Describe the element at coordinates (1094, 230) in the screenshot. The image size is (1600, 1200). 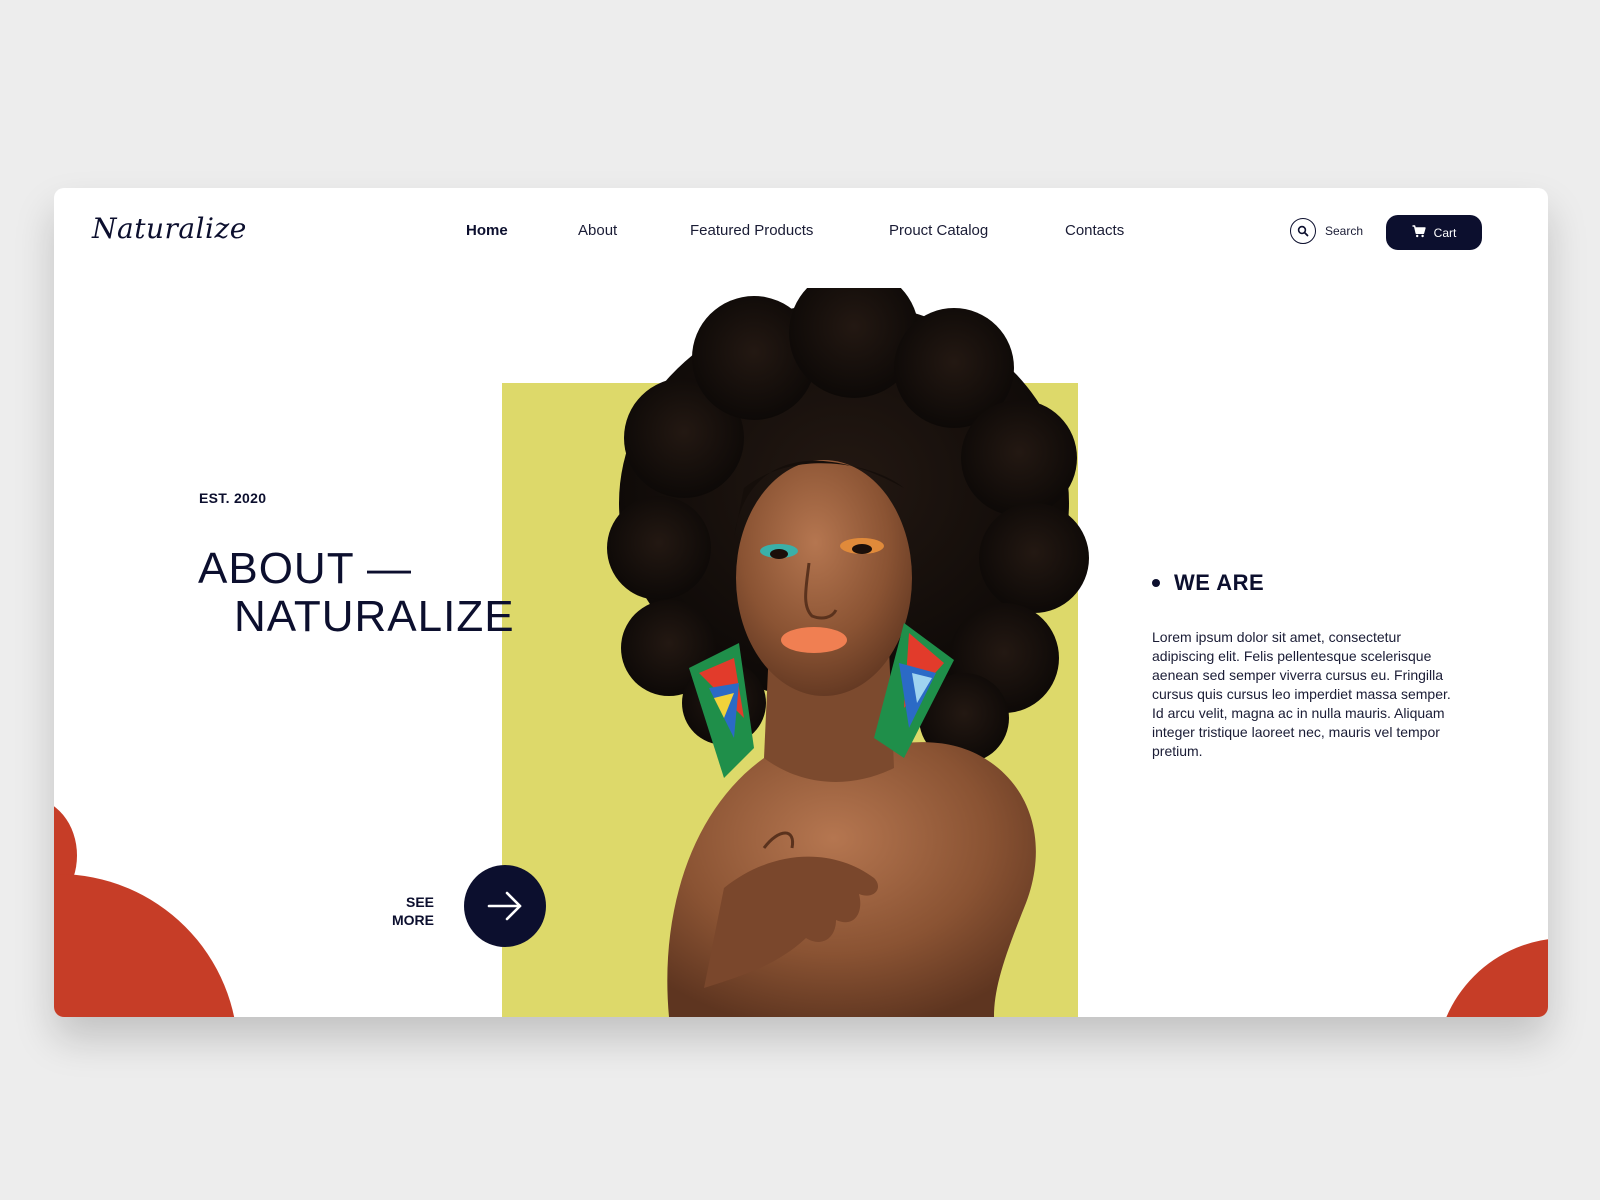
I see `nav-item-contacts: Contacts` at that location.